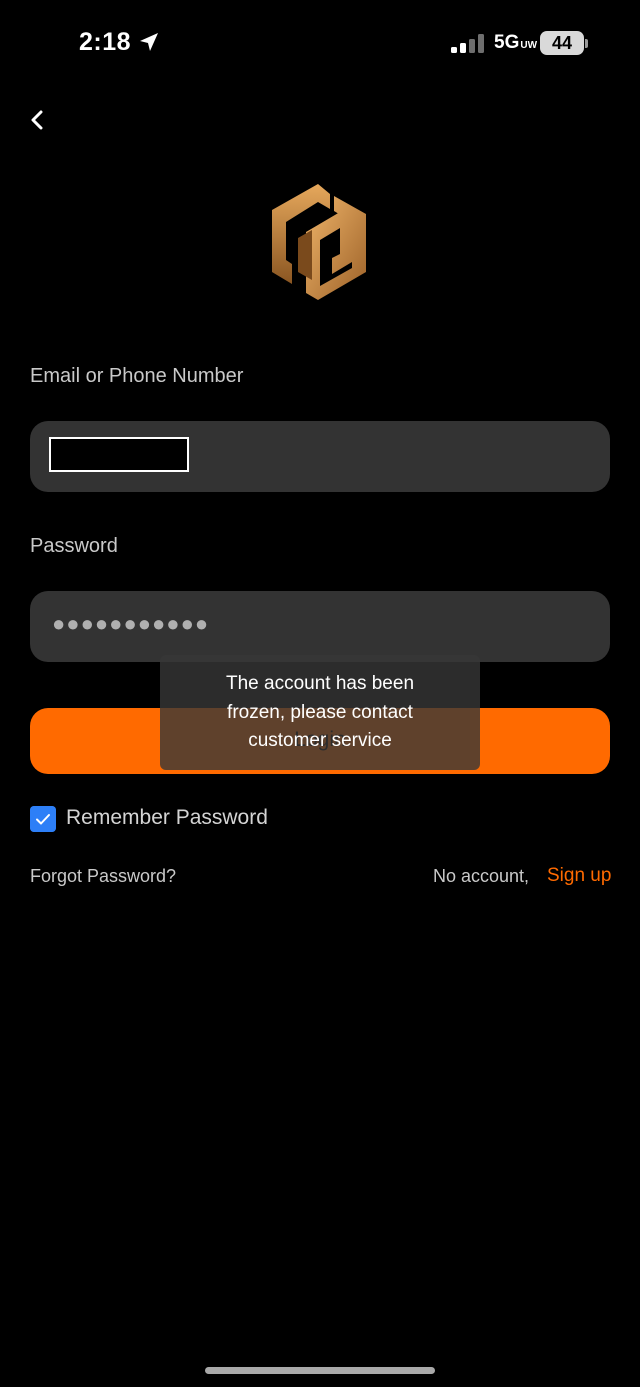 This screenshot has width=640, height=1387. What do you see at coordinates (119, 454) in the screenshot?
I see `email-value-redacted` at bounding box center [119, 454].